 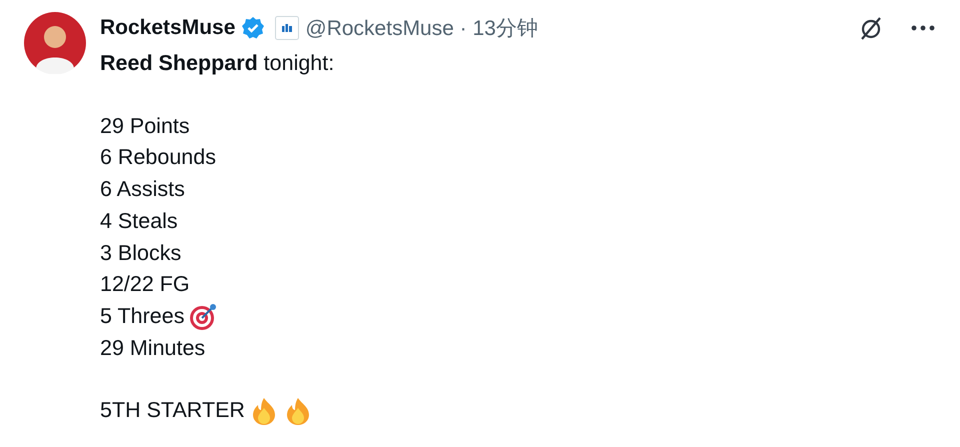 I want to click on tweet-text-line: 5TH STARTER, so click(x=172, y=410).